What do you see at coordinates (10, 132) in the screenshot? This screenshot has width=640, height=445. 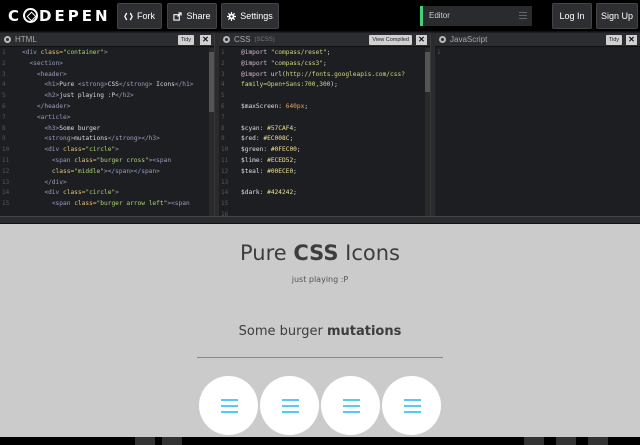 I see `html-line-numbers: 1 2 3 4 5 6 7 8 9 10 11 12 13 14 15` at bounding box center [10, 132].